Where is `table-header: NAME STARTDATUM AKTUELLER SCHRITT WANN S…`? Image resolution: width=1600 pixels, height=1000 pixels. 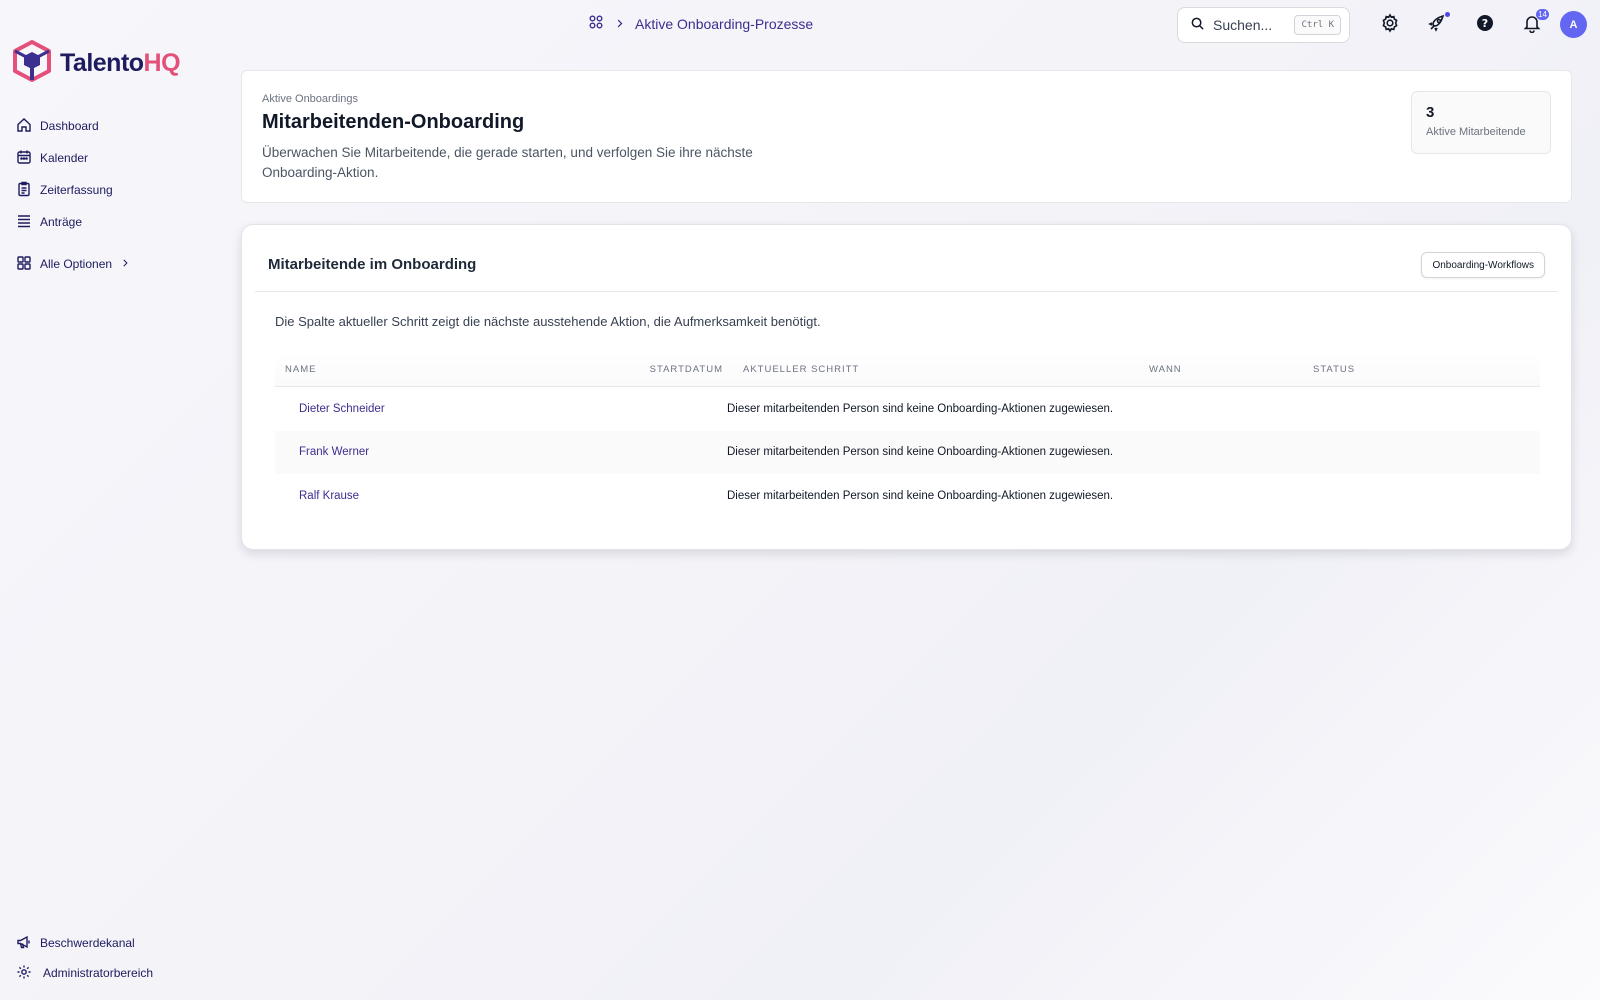 table-header: NAME STARTDATUM AKTUELLER SCHRITT WANN S… is located at coordinates (907, 370).